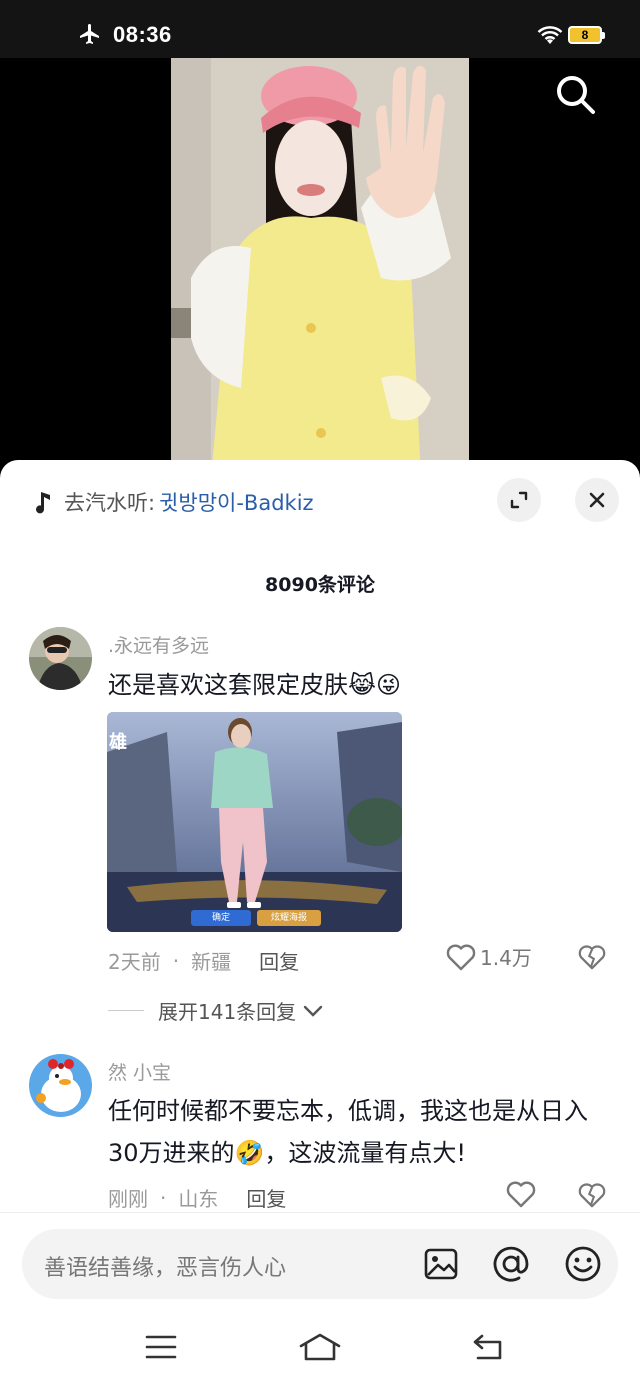 This screenshot has height=1387, width=640. What do you see at coordinates (320, 1347) in the screenshot?
I see `home-icon` at bounding box center [320, 1347].